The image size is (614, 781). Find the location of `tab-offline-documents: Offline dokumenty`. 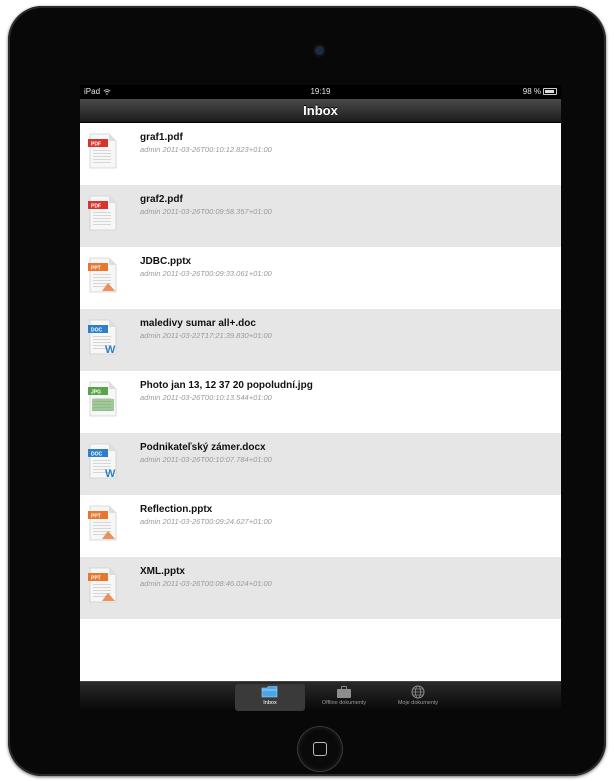

tab-offline-documents: Offline dokumenty is located at coordinates (344, 697).